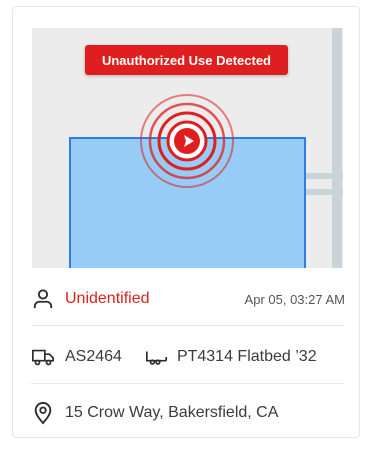 Image resolution: width=372 pixels, height=449 pixels. I want to click on vehicle-location-marker, so click(187, 141).